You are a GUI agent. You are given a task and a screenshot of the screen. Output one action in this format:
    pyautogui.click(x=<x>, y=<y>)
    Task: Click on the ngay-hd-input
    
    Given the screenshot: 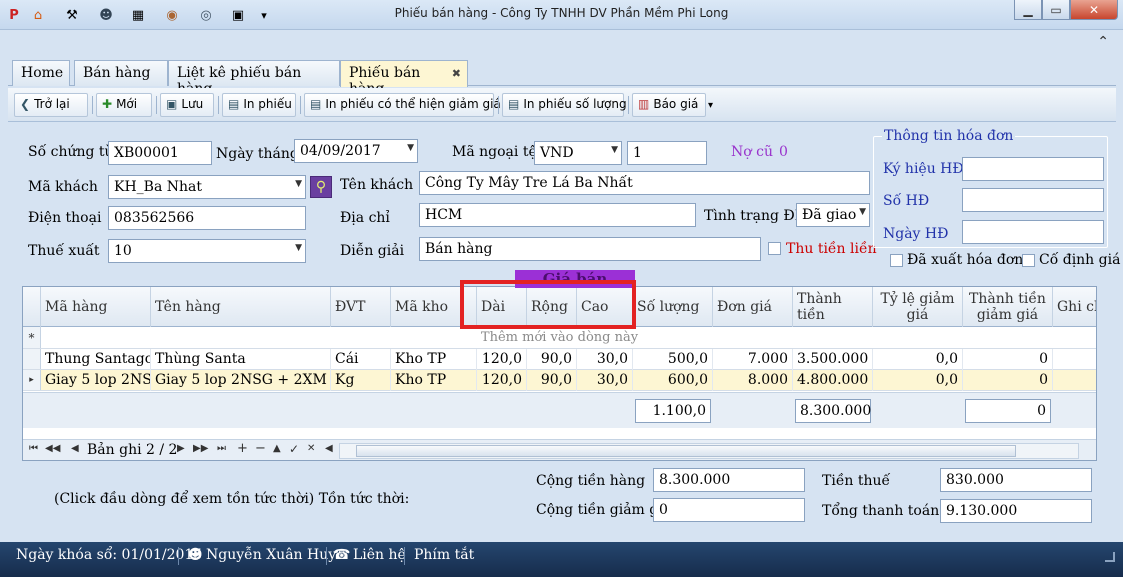 What is the action you would take?
    pyautogui.click(x=1033, y=232)
    